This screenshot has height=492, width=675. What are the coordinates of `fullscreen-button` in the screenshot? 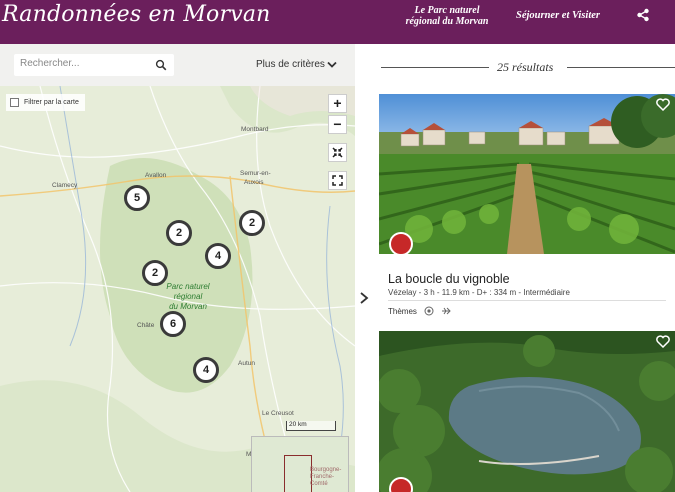 It's located at (337, 180).